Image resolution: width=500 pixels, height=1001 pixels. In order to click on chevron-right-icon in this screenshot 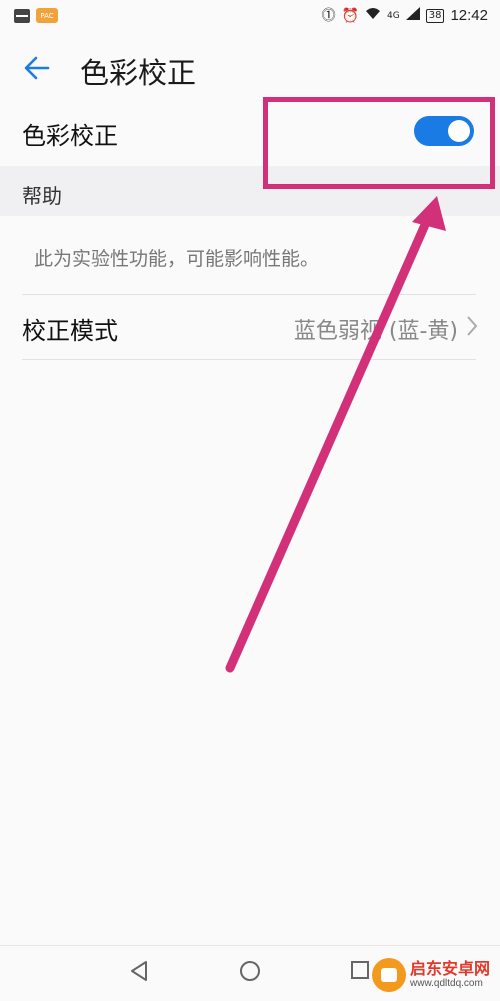, I will do `click(472, 326)`.